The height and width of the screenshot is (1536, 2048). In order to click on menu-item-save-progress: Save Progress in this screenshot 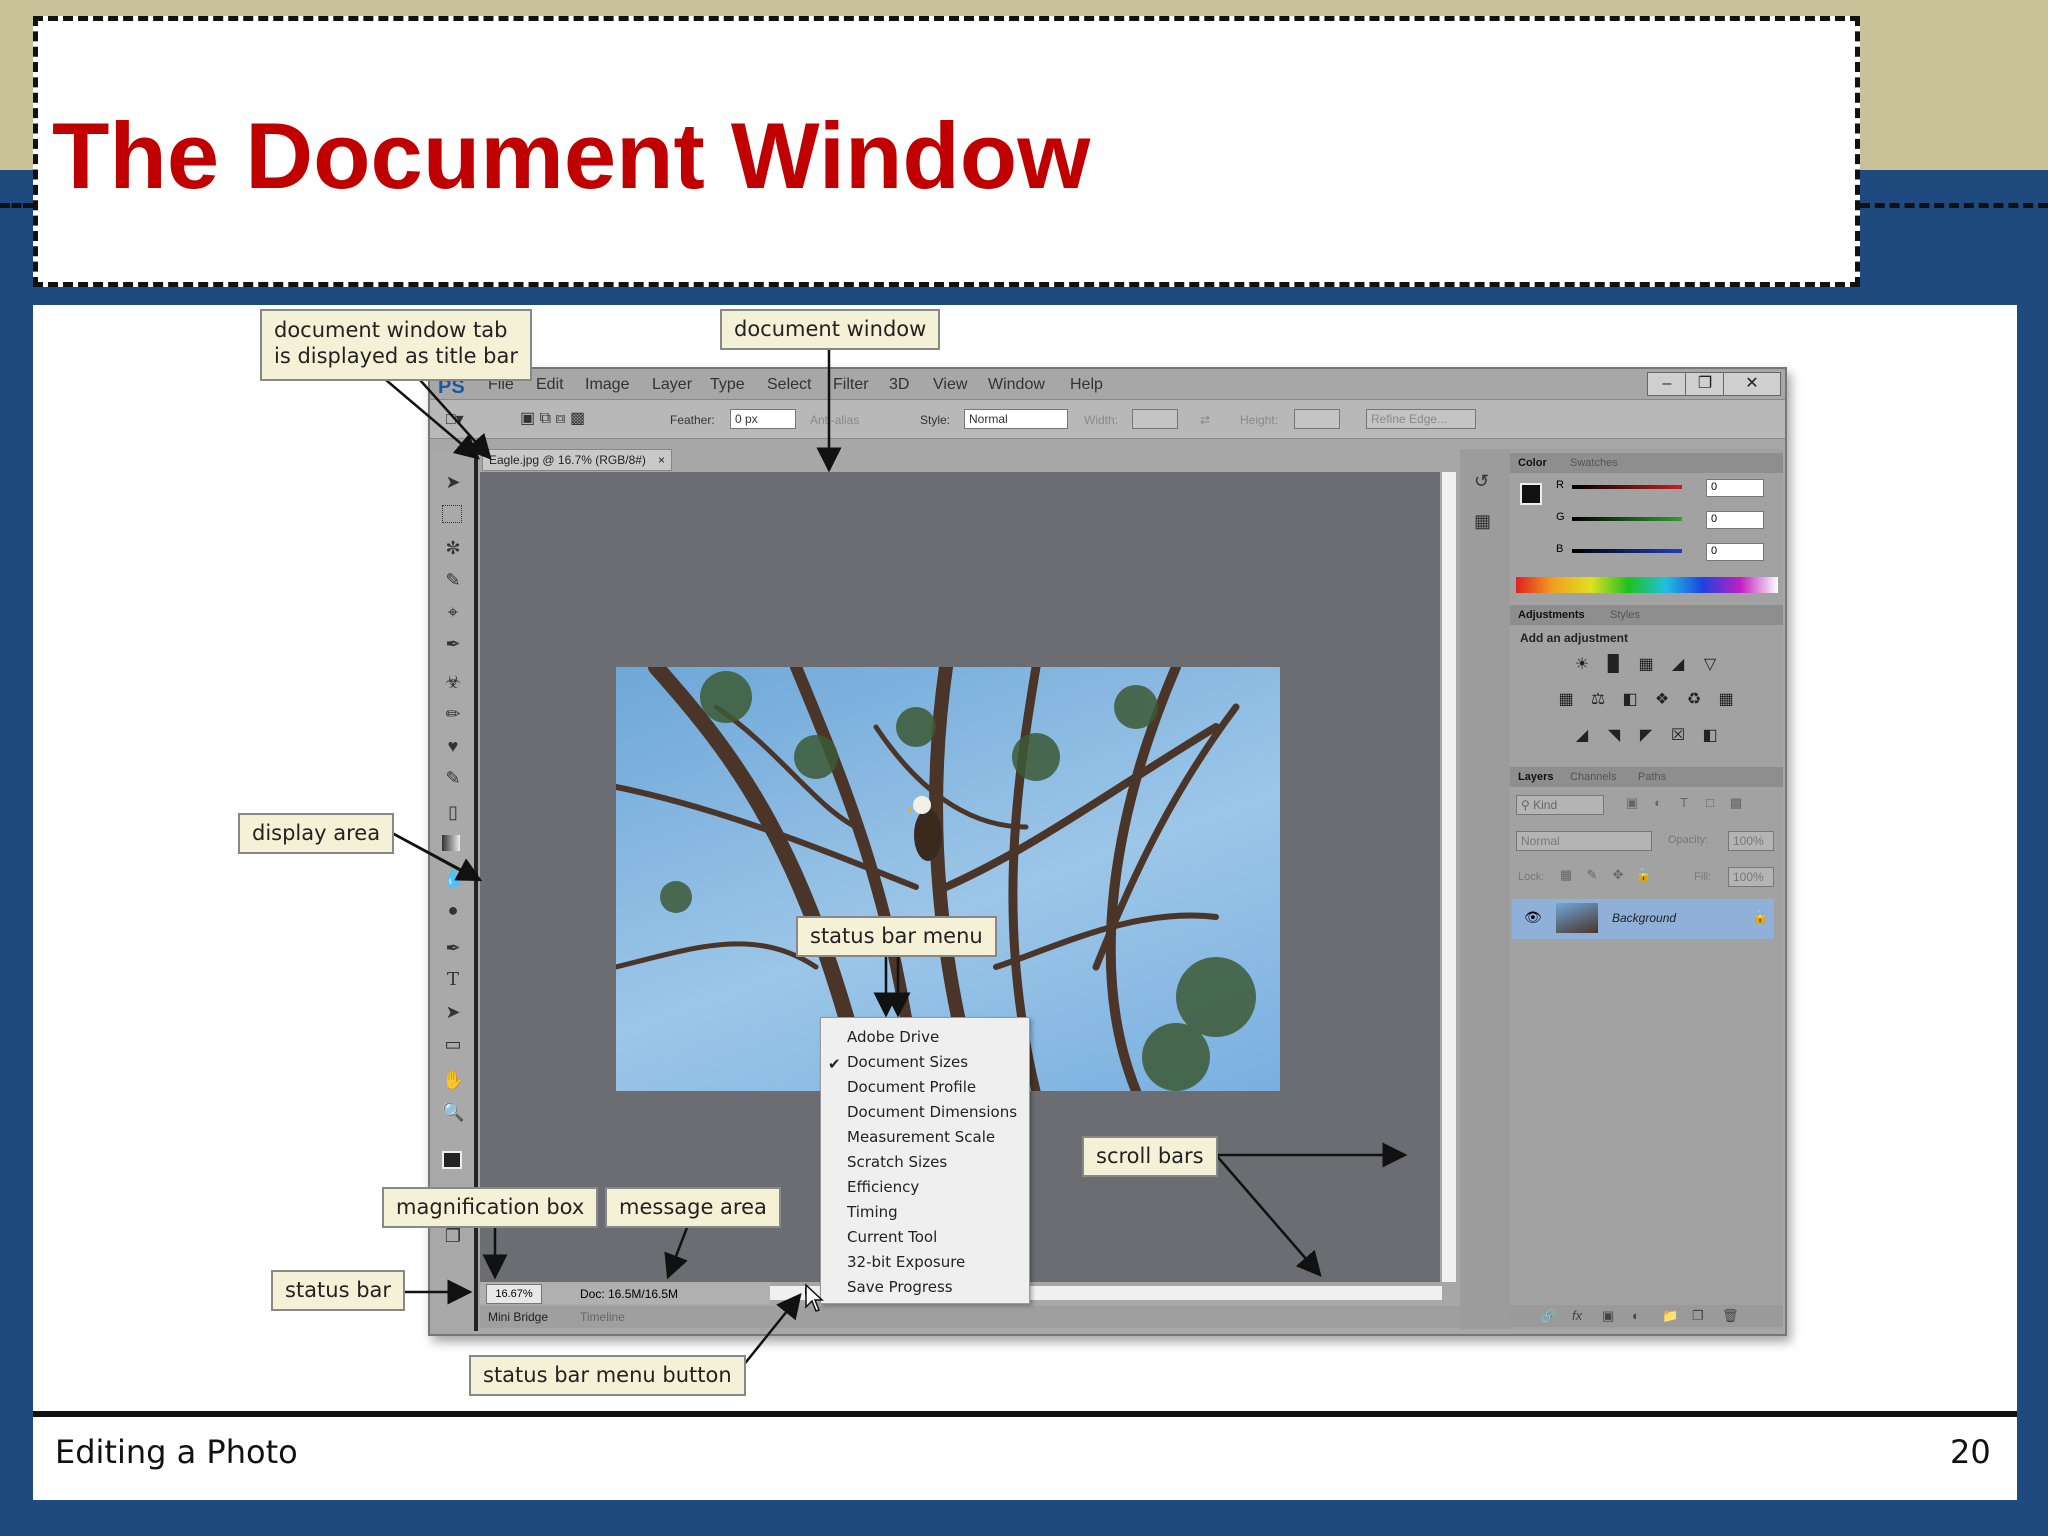, I will do `click(900, 1287)`.